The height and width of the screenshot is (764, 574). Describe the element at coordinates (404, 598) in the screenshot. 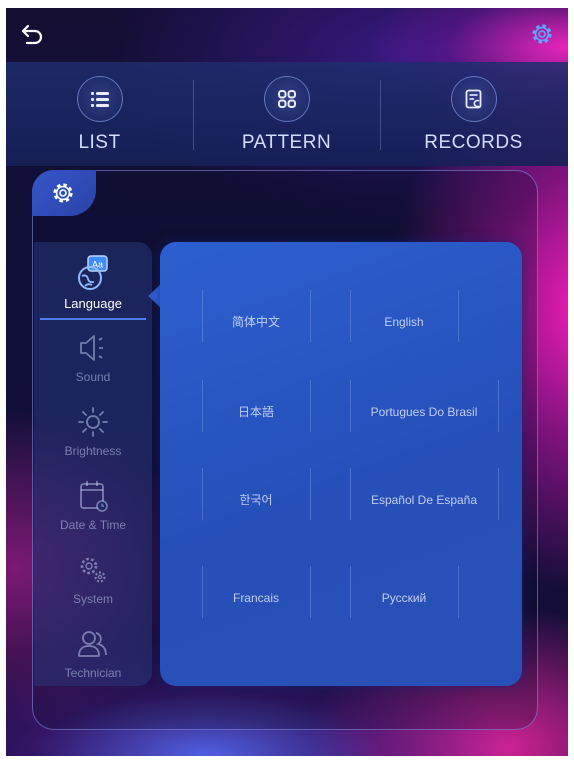

I see `language-option: Русский` at that location.